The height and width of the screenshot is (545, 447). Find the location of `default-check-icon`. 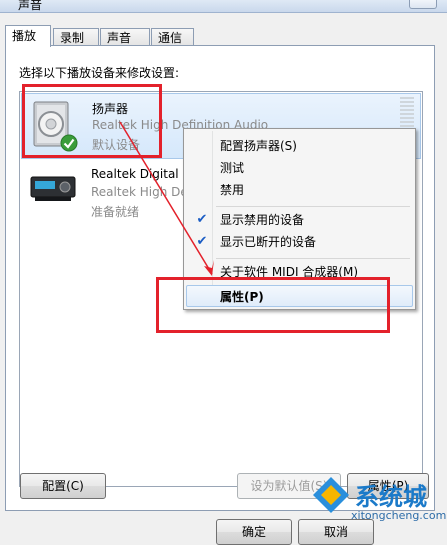

default-check-icon is located at coordinates (69, 143).